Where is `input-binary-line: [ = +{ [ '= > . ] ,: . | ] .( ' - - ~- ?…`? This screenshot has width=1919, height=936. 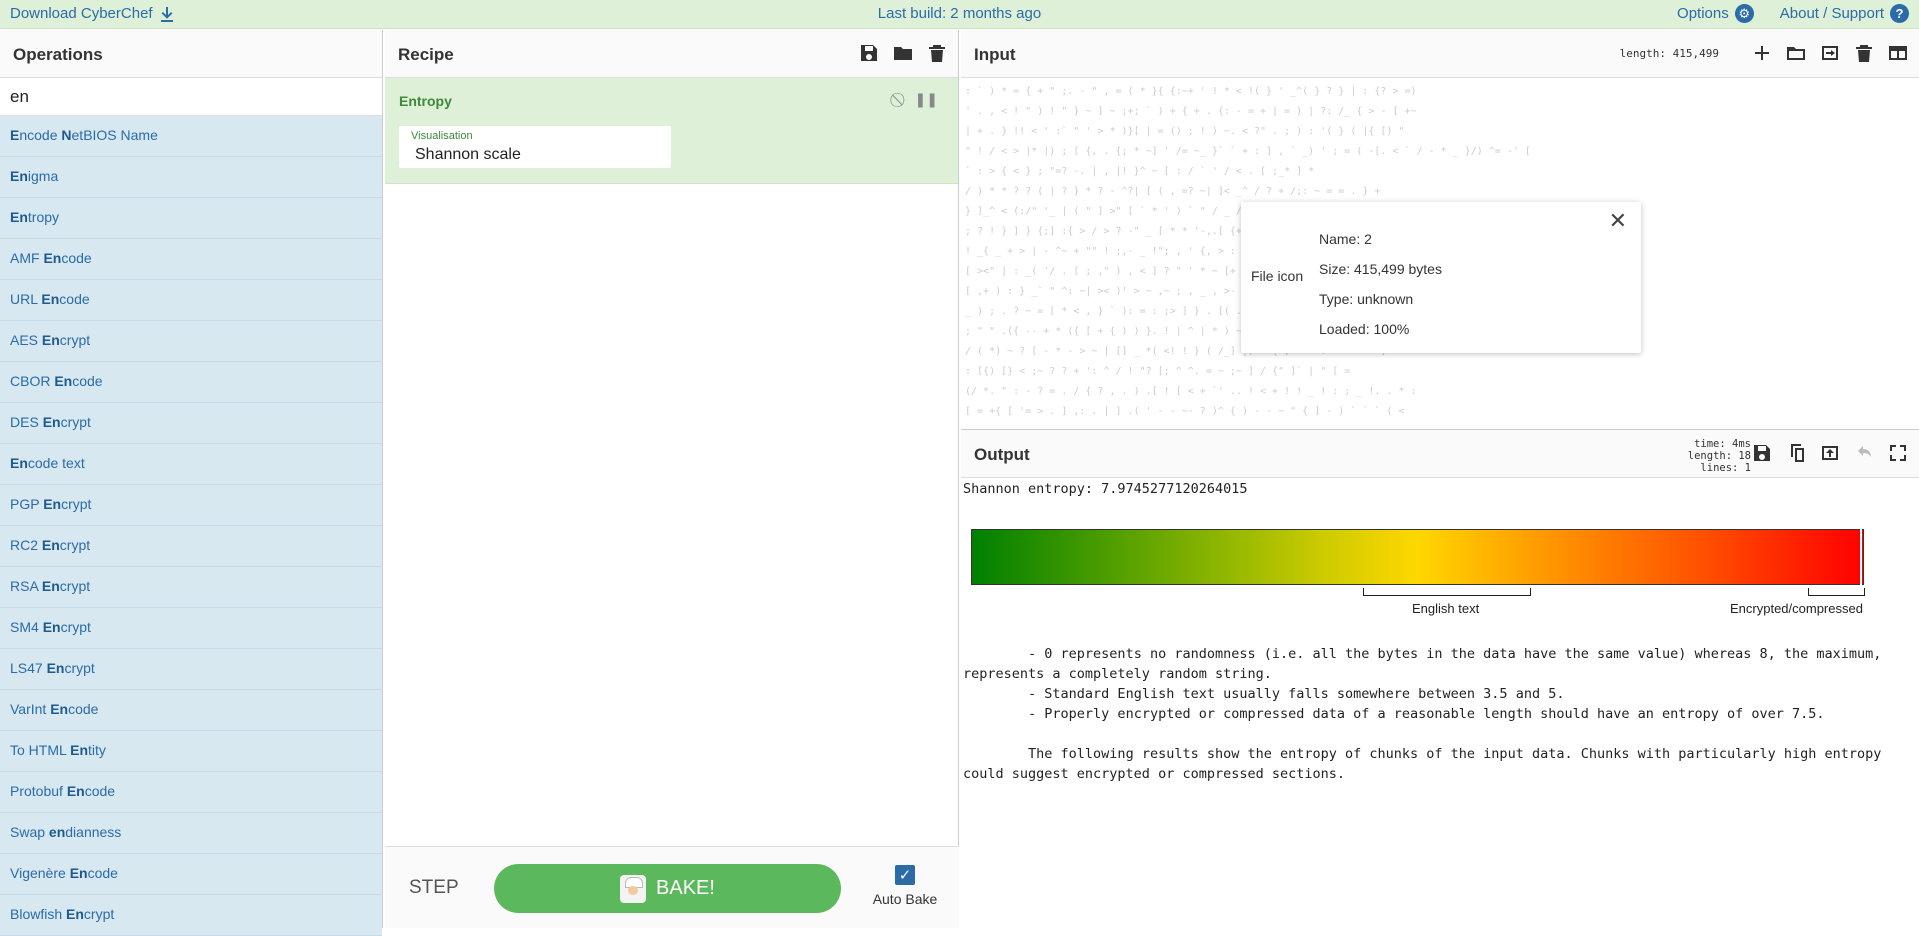 input-binary-line: [ = +{ [ '= > . ] ,: . | ] .( ' - - ~- ?… is located at coordinates (1440, 412).